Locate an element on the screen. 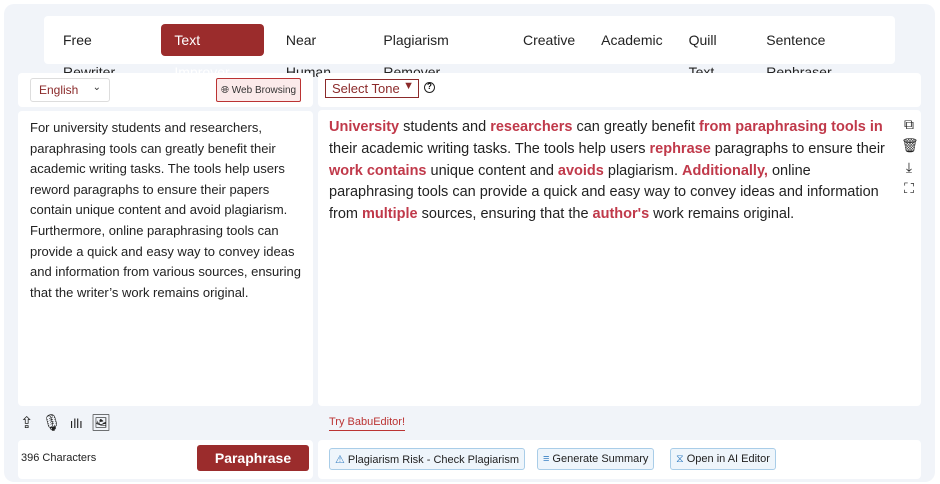 The image size is (940, 484). changed-phrase: work contains is located at coordinates (378, 171).